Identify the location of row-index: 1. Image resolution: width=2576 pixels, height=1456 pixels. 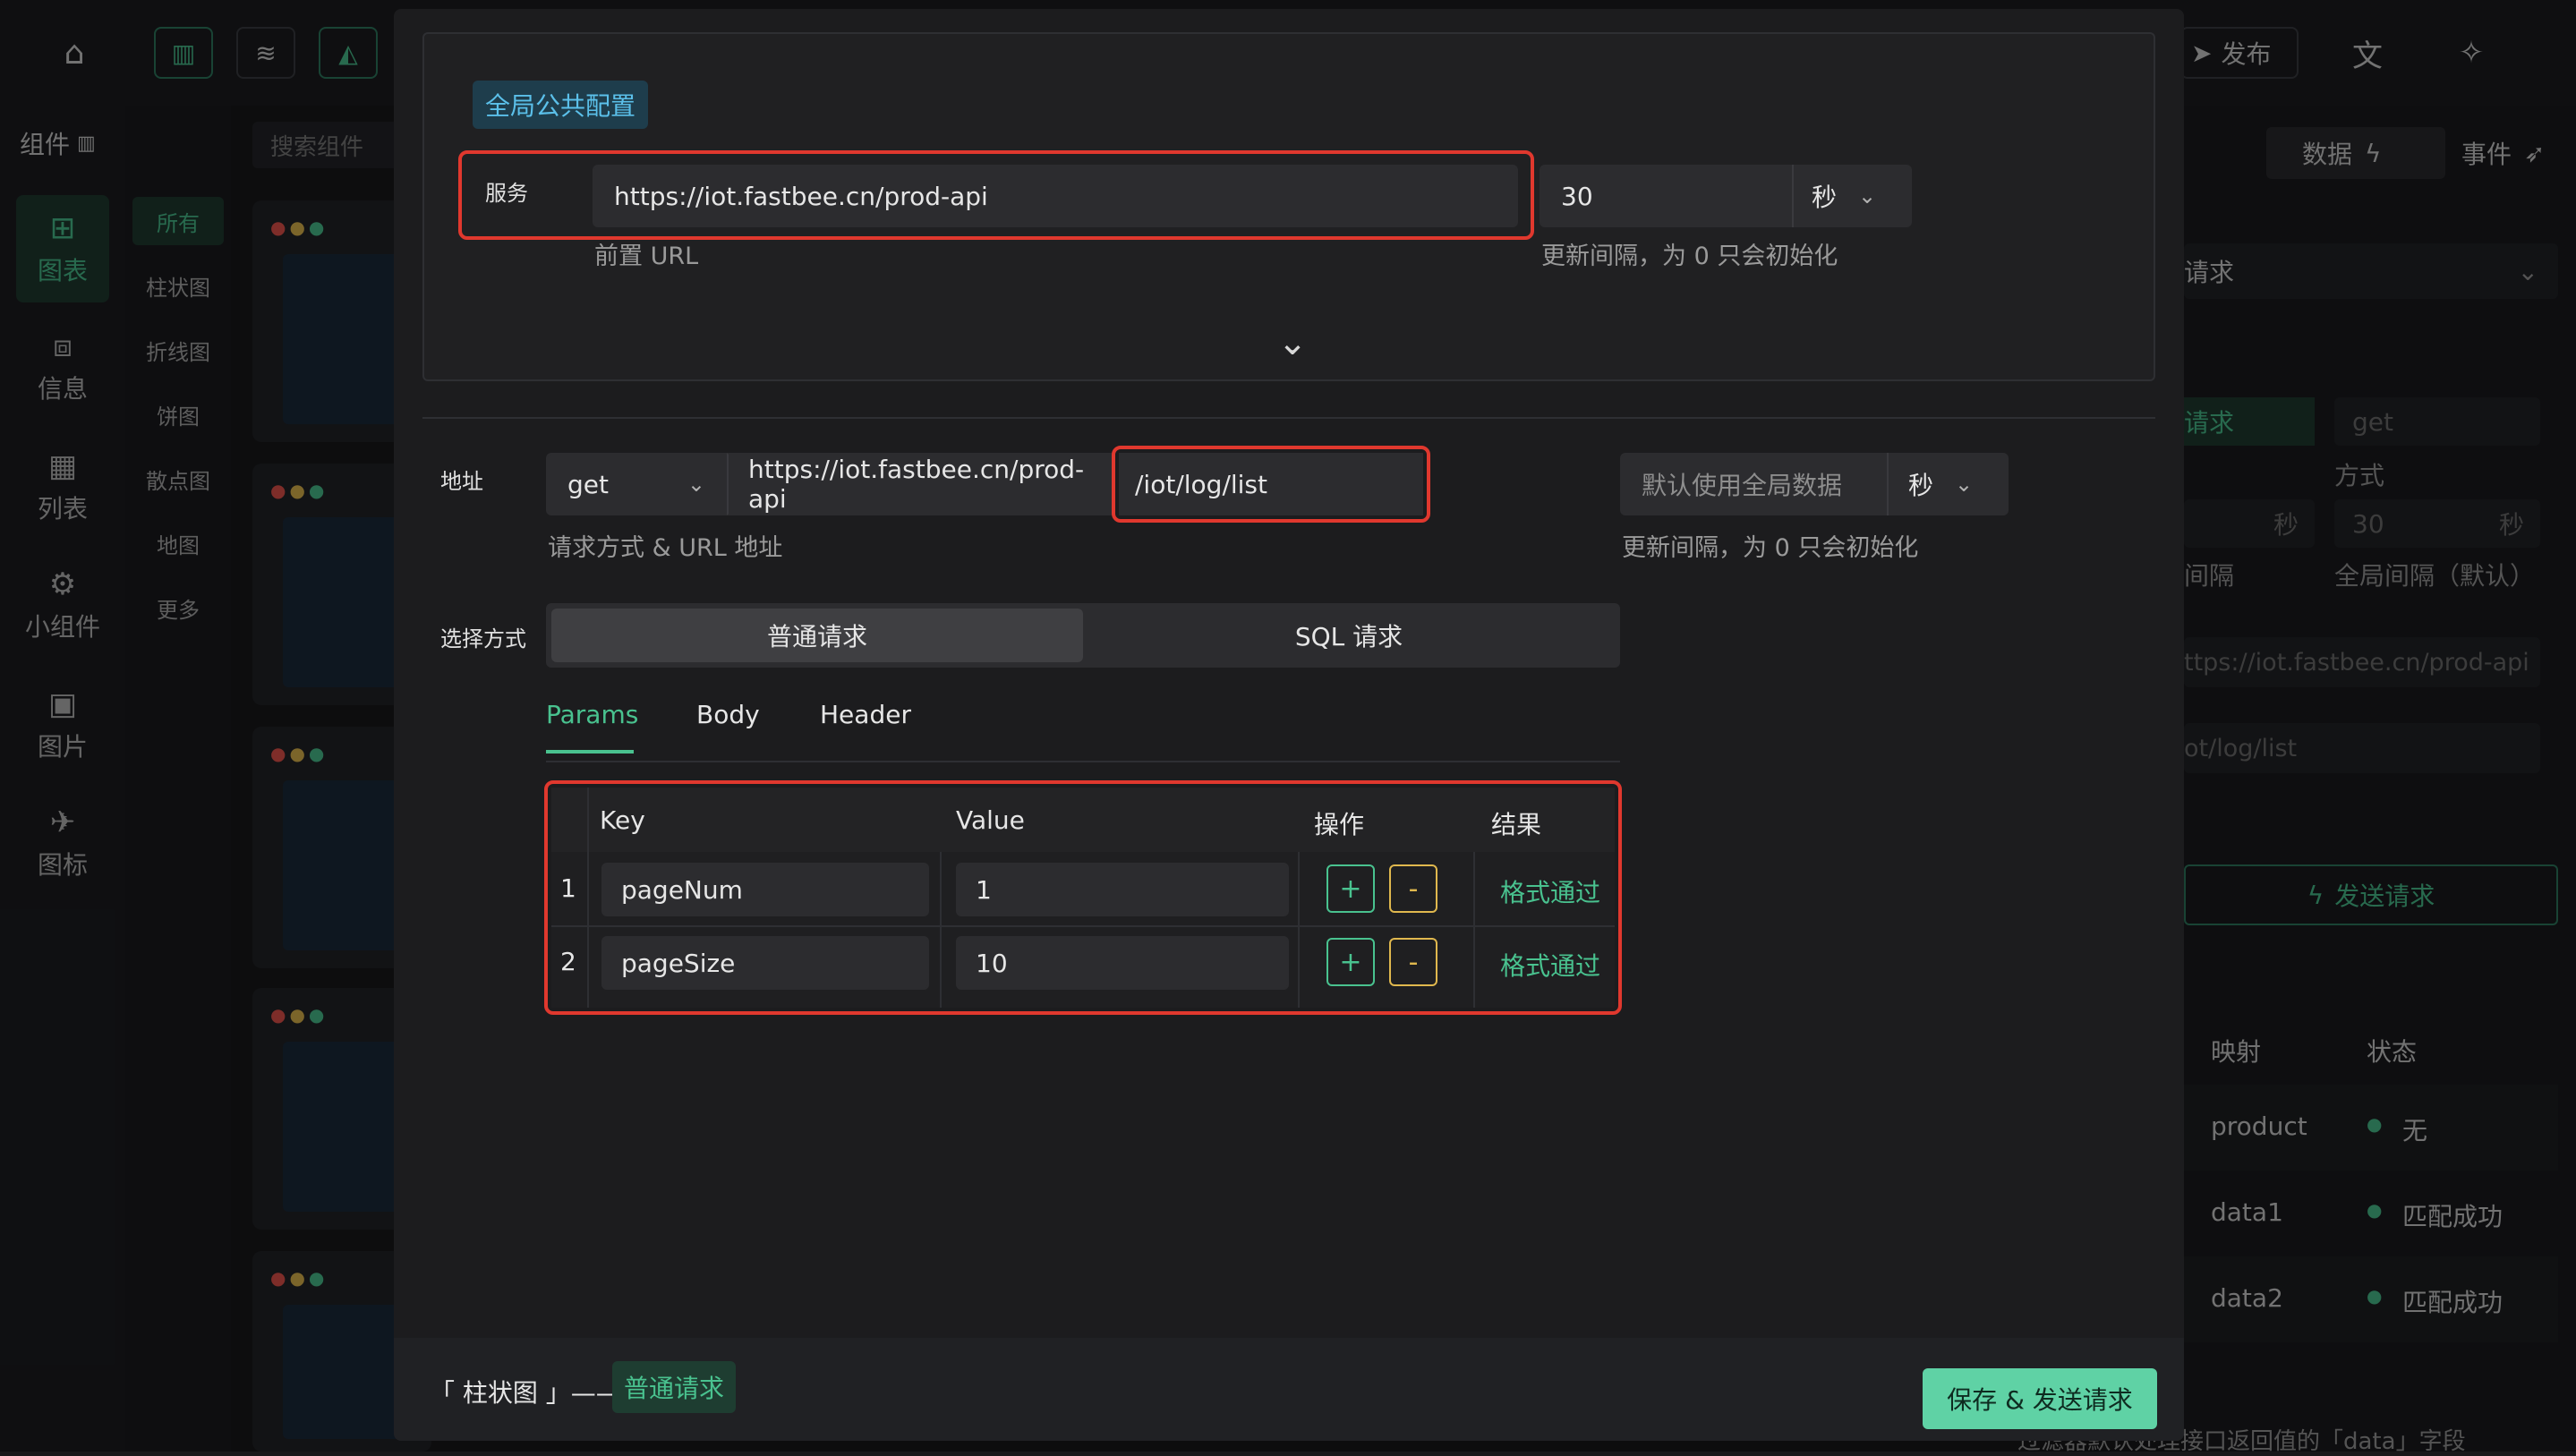
(568, 888).